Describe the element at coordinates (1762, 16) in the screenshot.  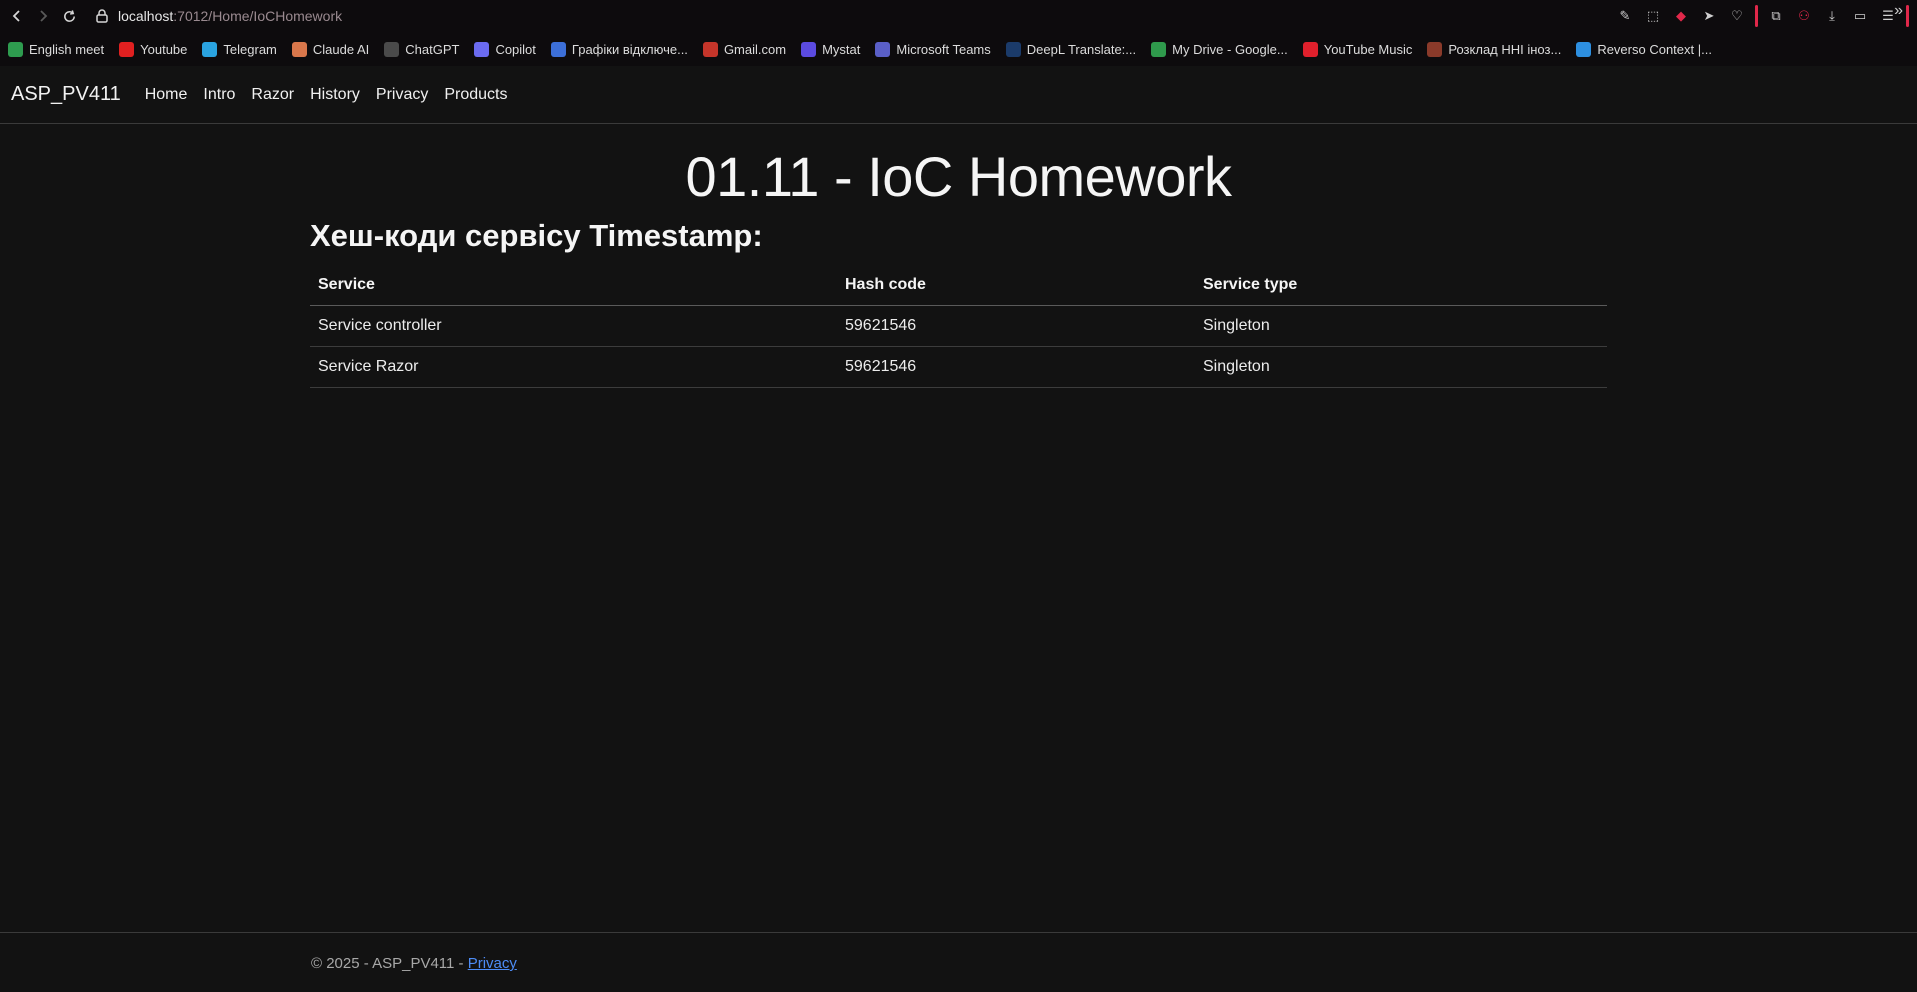
I see `extensions-bar: ✎ ⬚ ◆ ➤ ♡ ⧉ ⚇ ⤓ ▭ ☰` at that location.